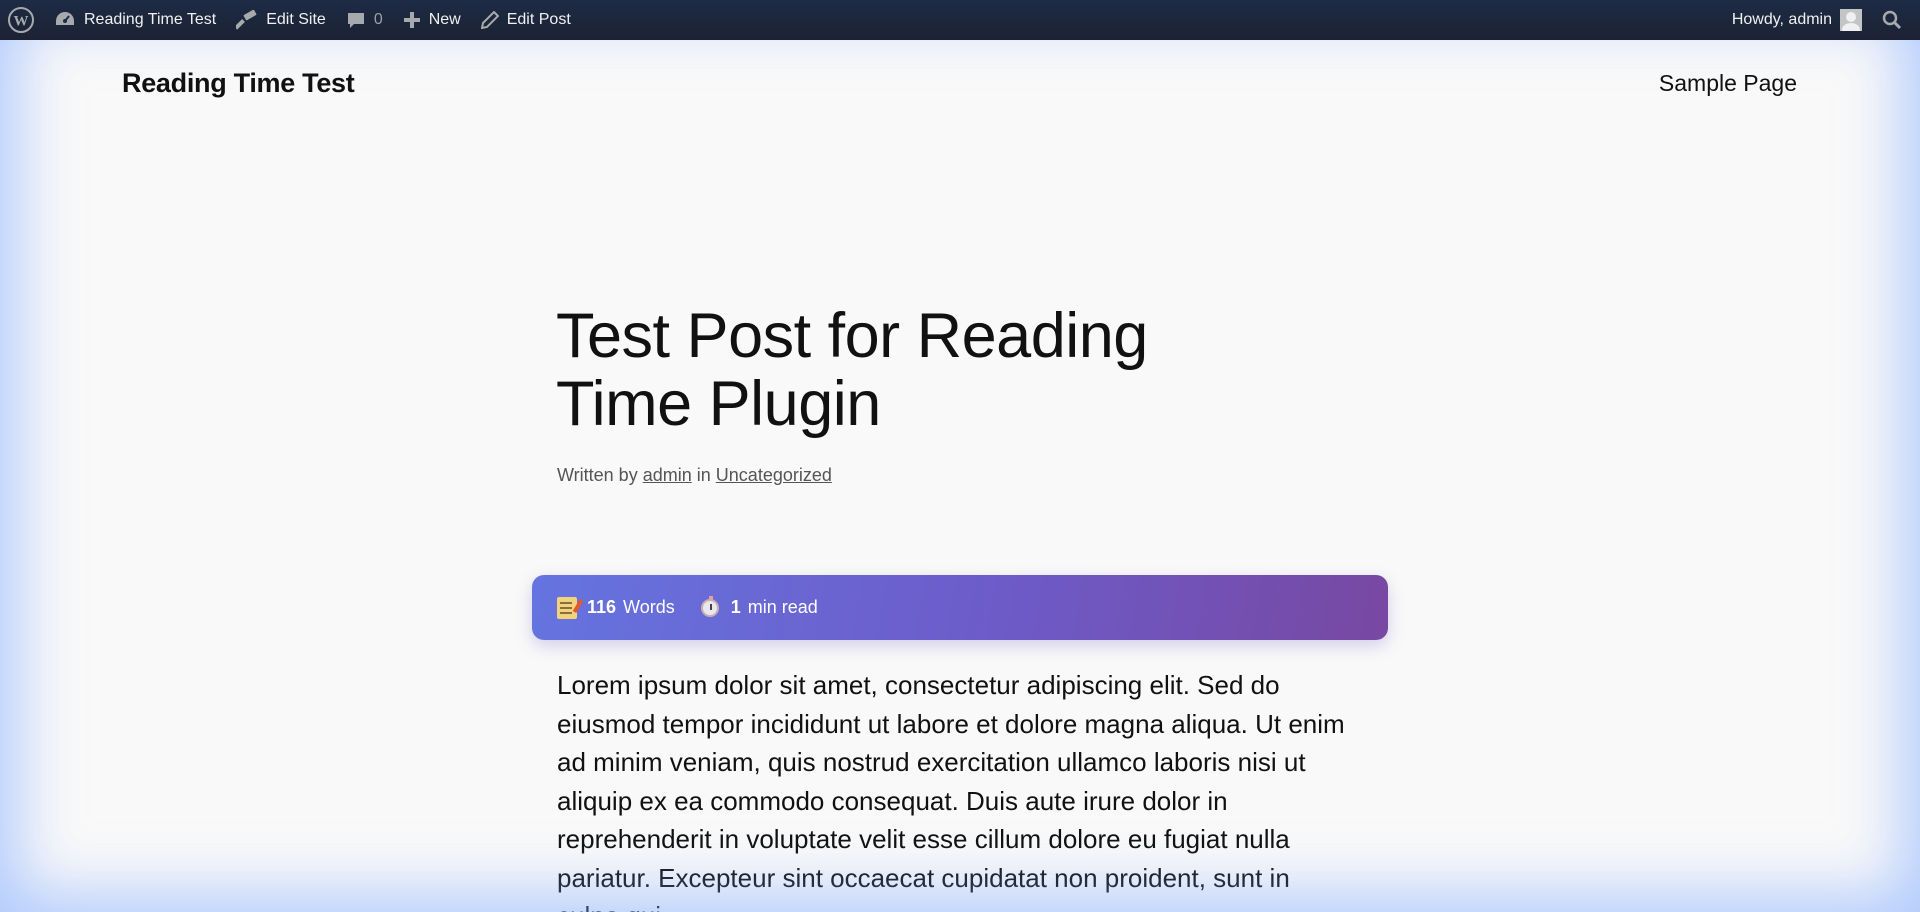 Image resolution: width=1920 pixels, height=912 pixels. I want to click on search-button, so click(1896, 20).